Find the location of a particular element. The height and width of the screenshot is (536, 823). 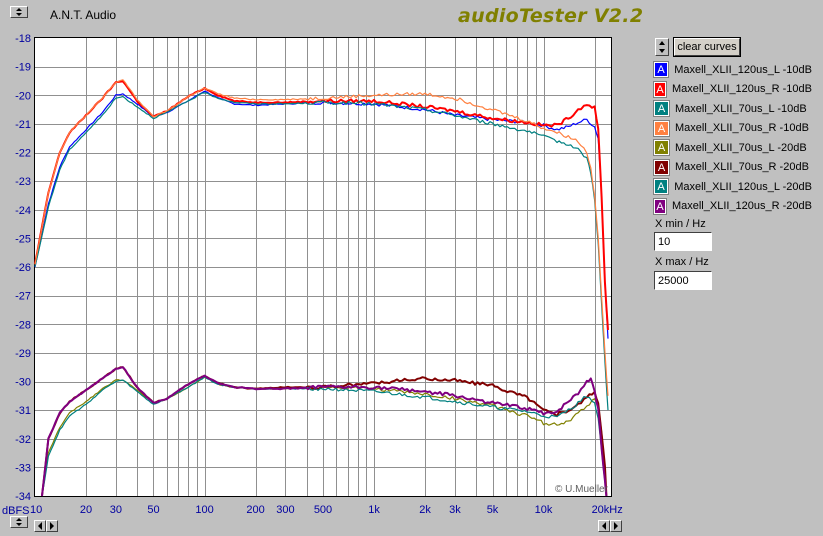

x-tick-label: 5k is located at coordinates (493, 510).